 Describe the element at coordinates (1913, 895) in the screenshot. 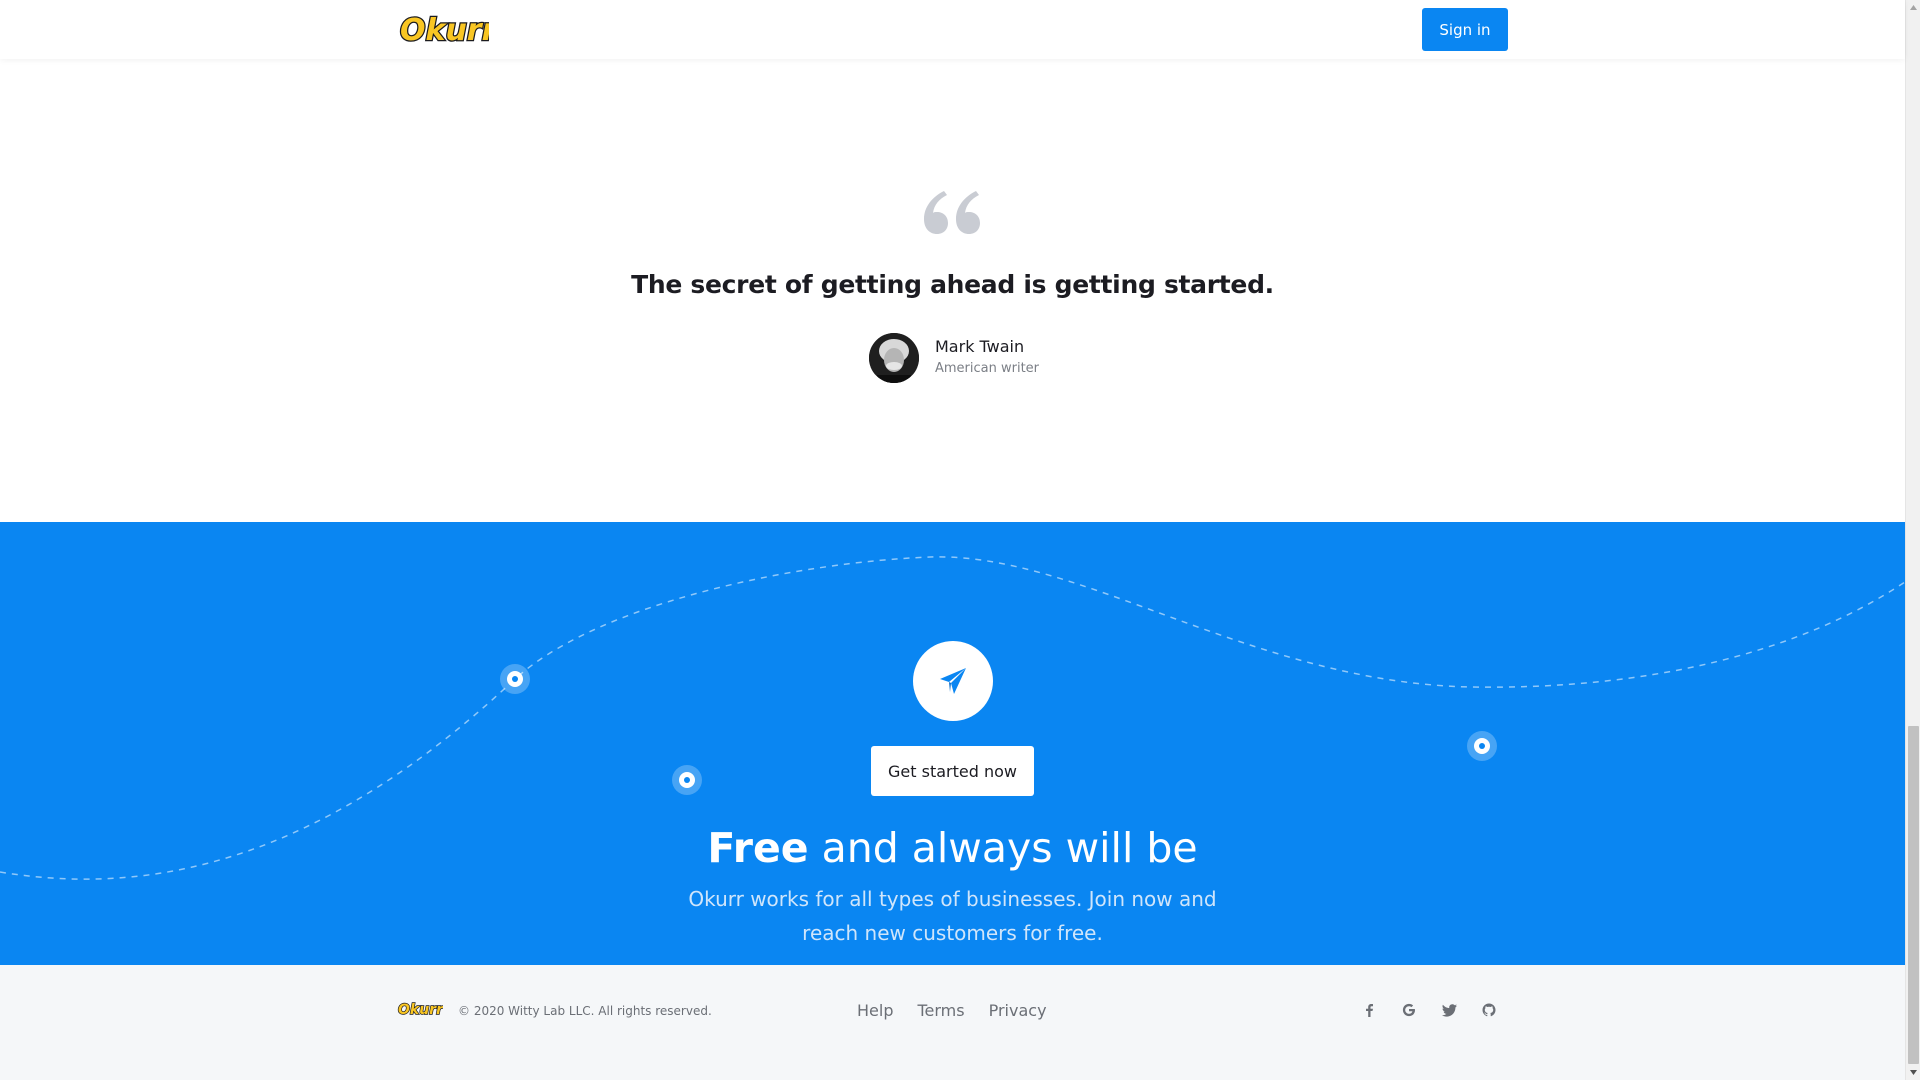

I see `scrollbar-thumb` at that location.